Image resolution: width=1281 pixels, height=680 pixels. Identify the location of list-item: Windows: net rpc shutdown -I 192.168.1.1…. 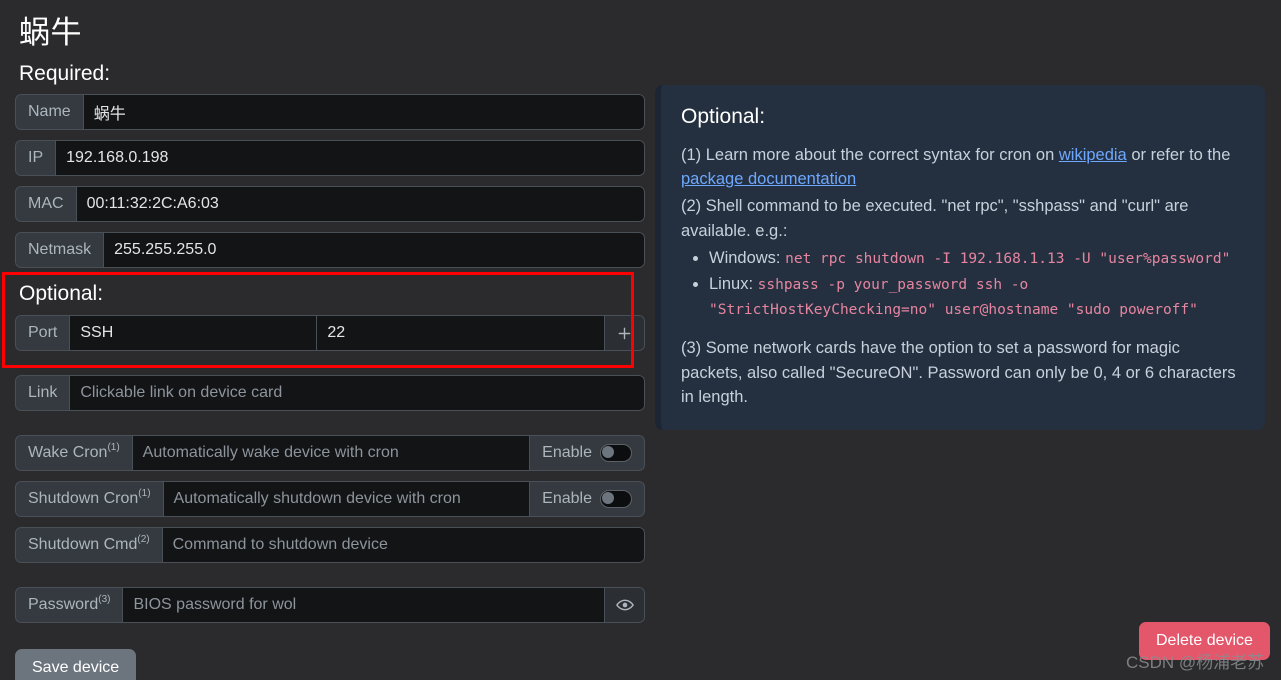
(976, 258).